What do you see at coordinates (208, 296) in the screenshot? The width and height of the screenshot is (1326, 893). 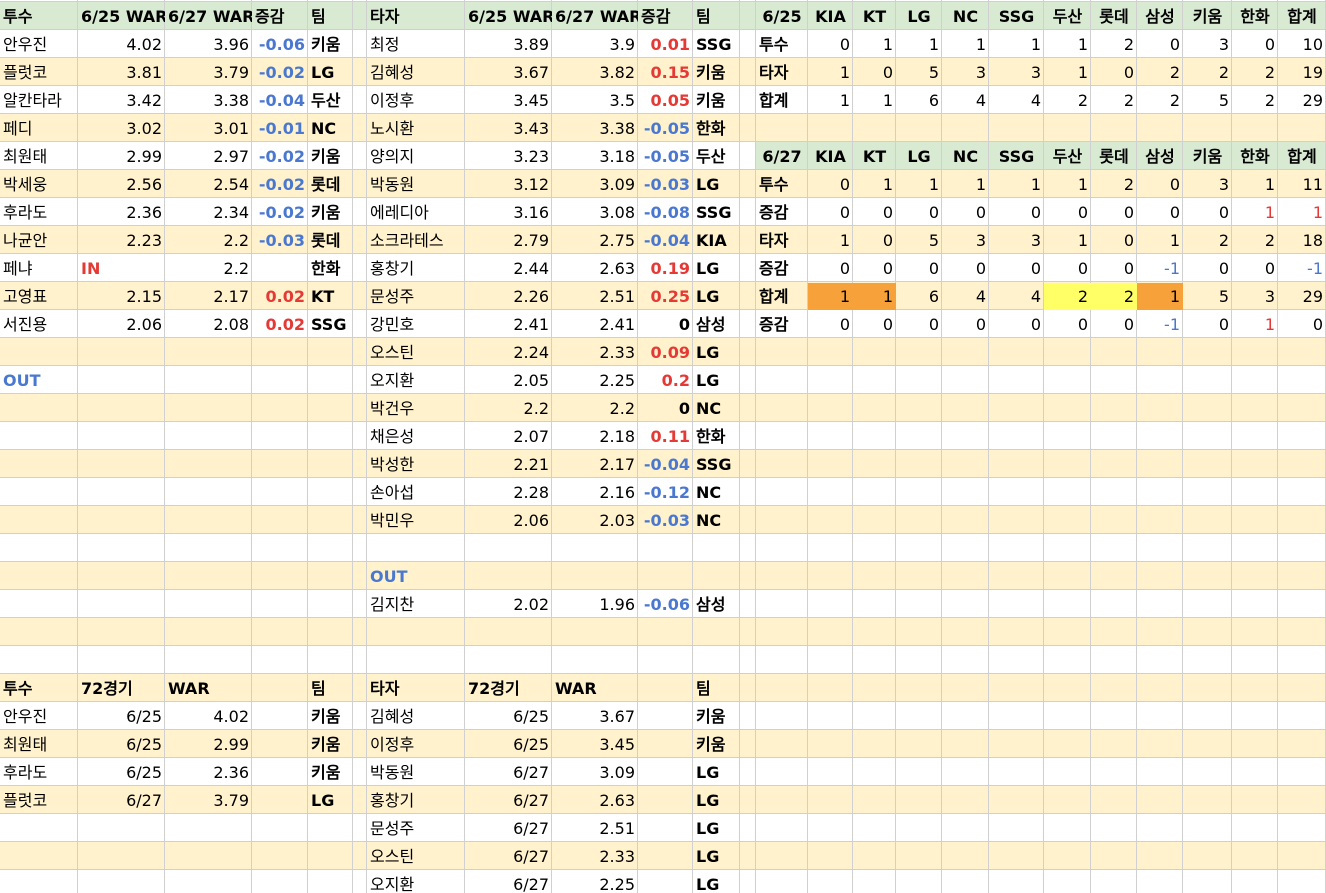 I see `war-627: 2.17` at bounding box center [208, 296].